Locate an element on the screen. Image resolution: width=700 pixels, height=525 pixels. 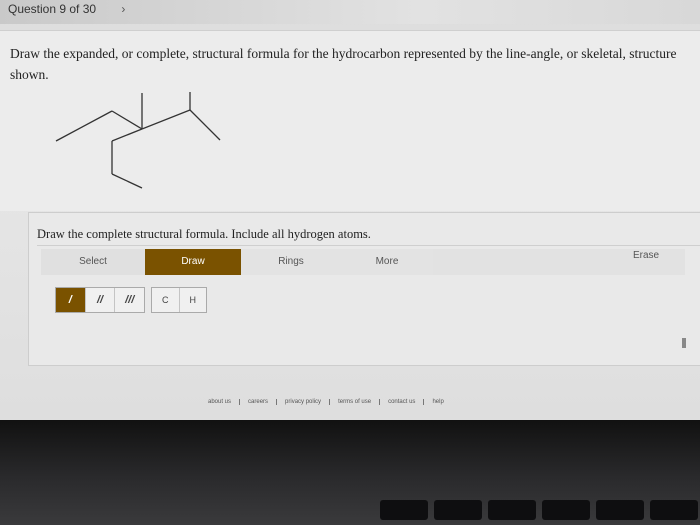
skeletal-structure is located at coordinates (138, 140).